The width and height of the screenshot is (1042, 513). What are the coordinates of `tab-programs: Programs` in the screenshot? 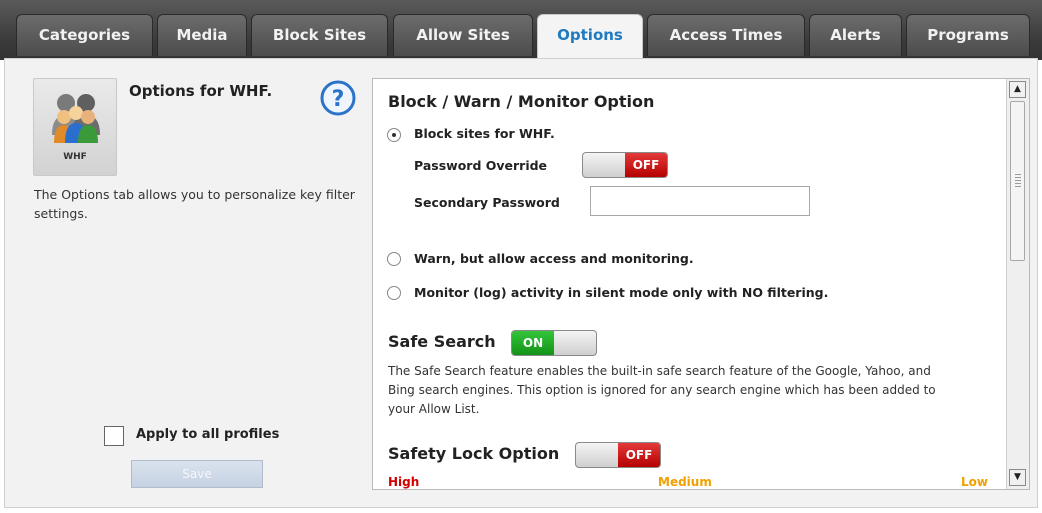 It's located at (968, 35).